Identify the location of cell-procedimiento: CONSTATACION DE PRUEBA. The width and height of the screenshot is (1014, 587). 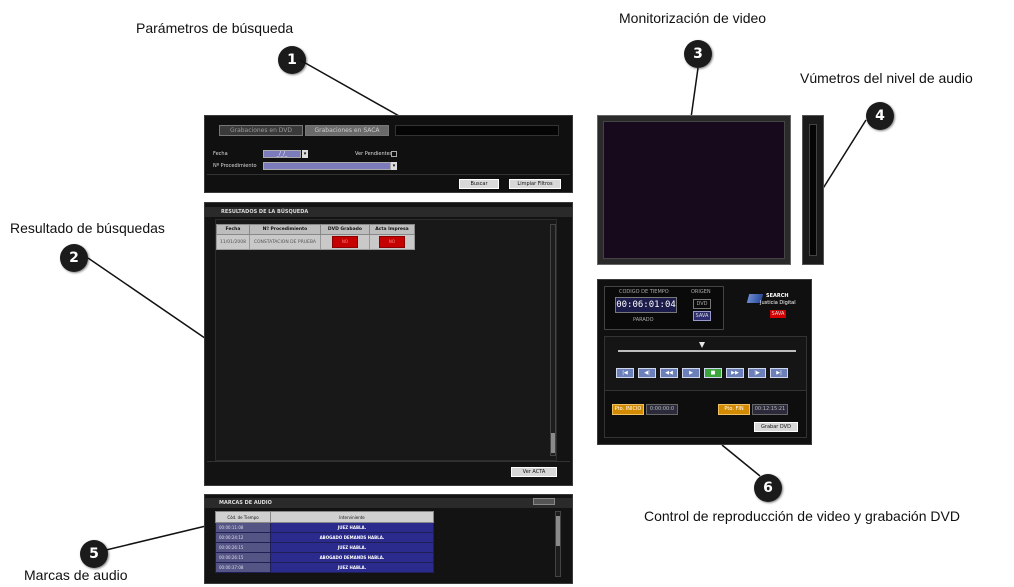
(284, 242).